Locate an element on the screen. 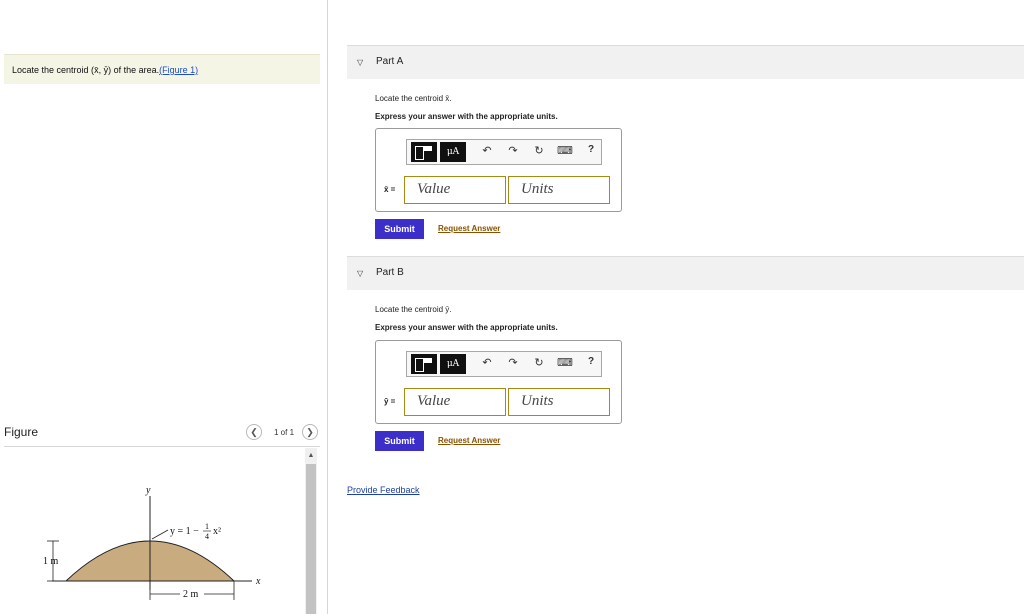  figure-header: Figure ❮ 1 of 1 ❯ is located at coordinates (162, 435).